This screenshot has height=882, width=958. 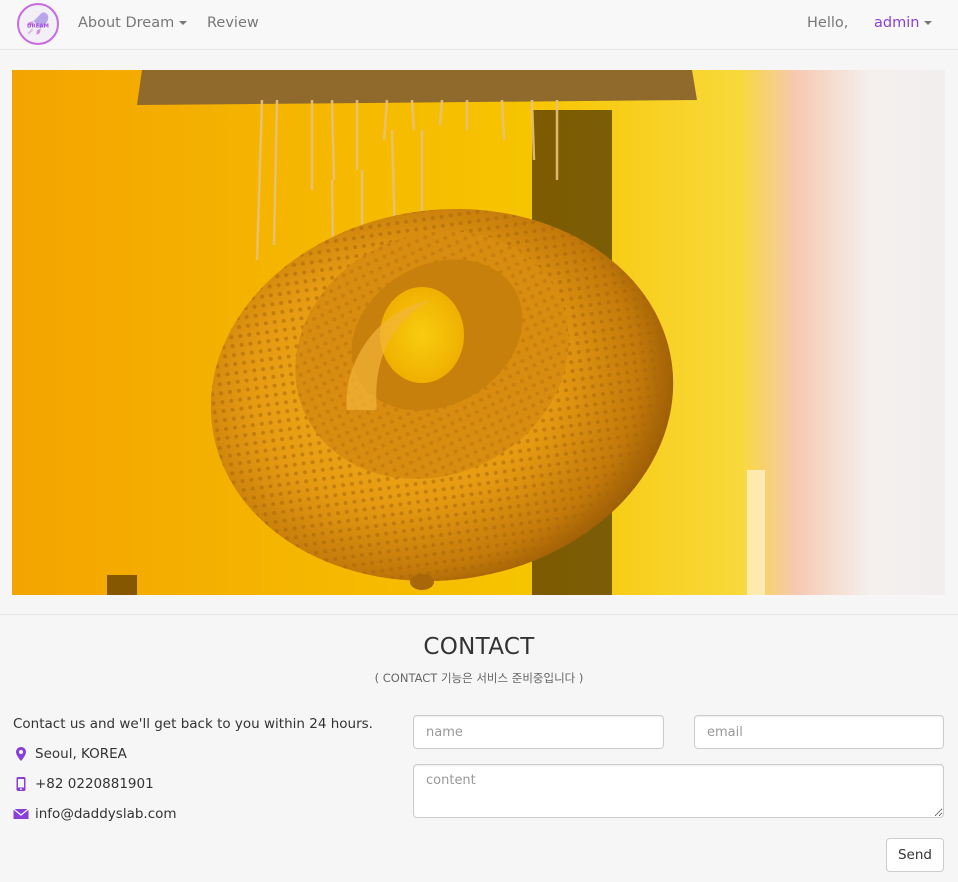 I want to click on dream-logo: DREAM, so click(x=38, y=24).